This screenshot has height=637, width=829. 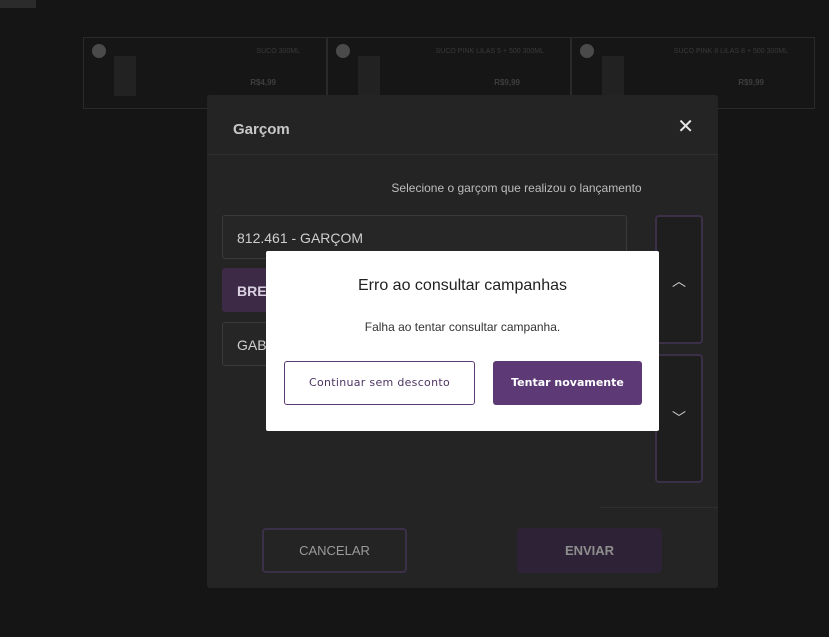 What do you see at coordinates (685, 127) in the screenshot?
I see `close-icon: ✕` at bounding box center [685, 127].